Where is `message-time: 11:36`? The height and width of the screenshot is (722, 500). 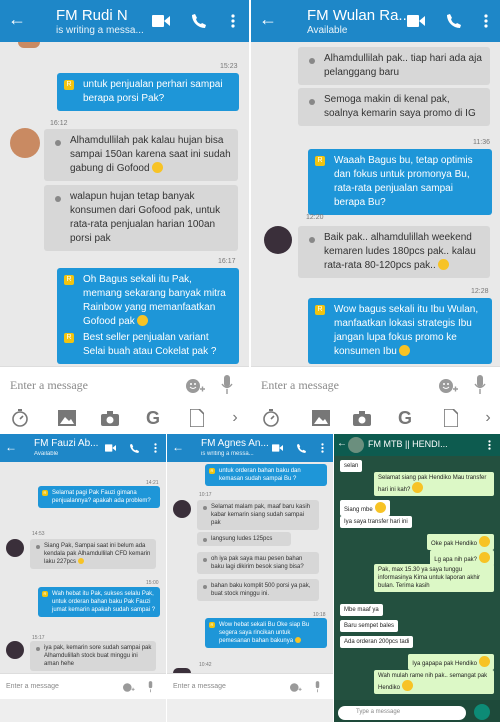 message-time: 11:36 is located at coordinates (481, 142).